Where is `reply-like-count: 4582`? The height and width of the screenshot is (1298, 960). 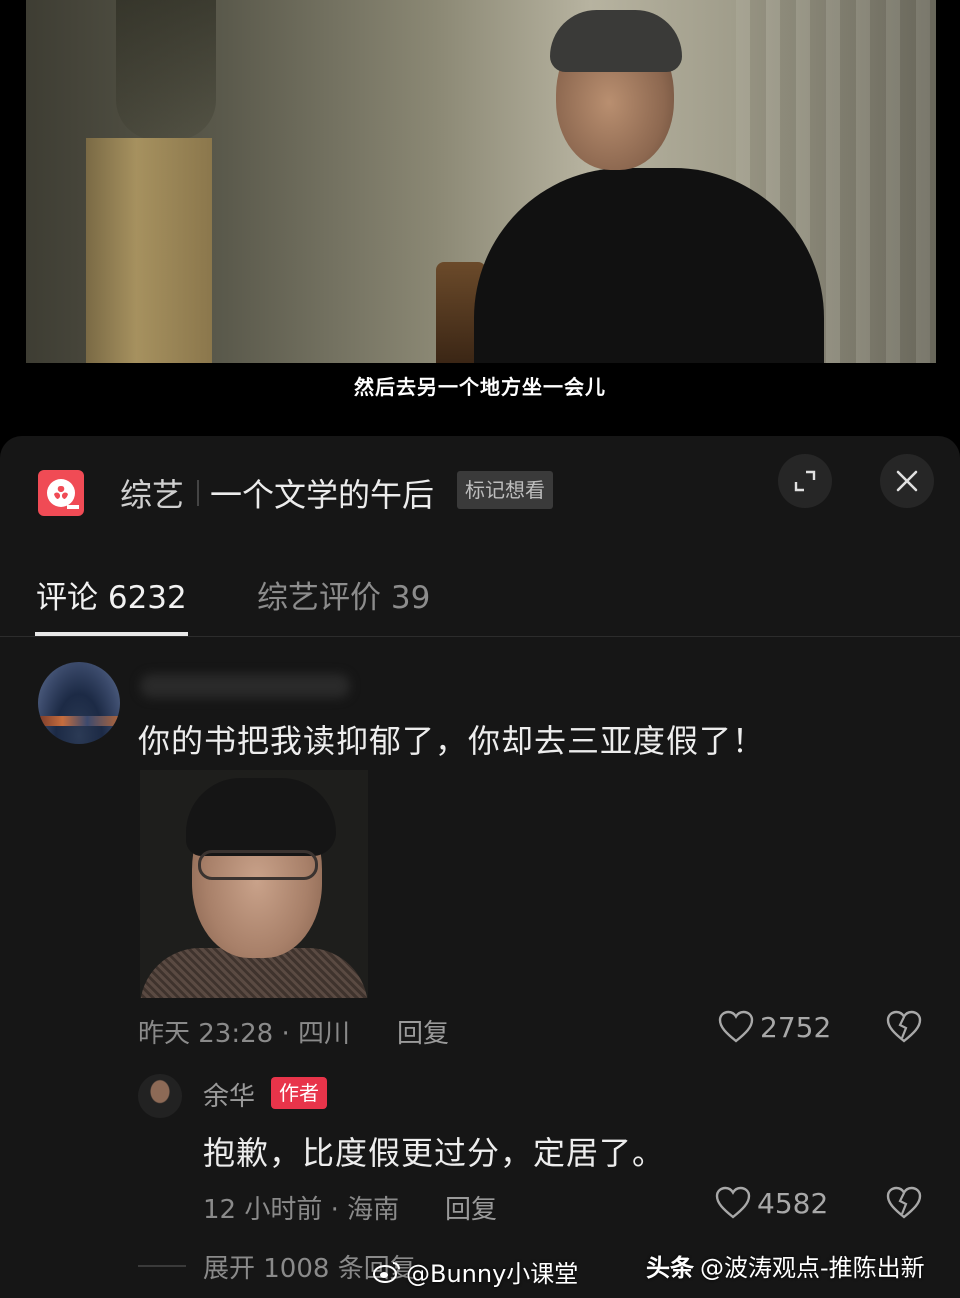 reply-like-count: 4582 is located at coordinates (793, 1203).